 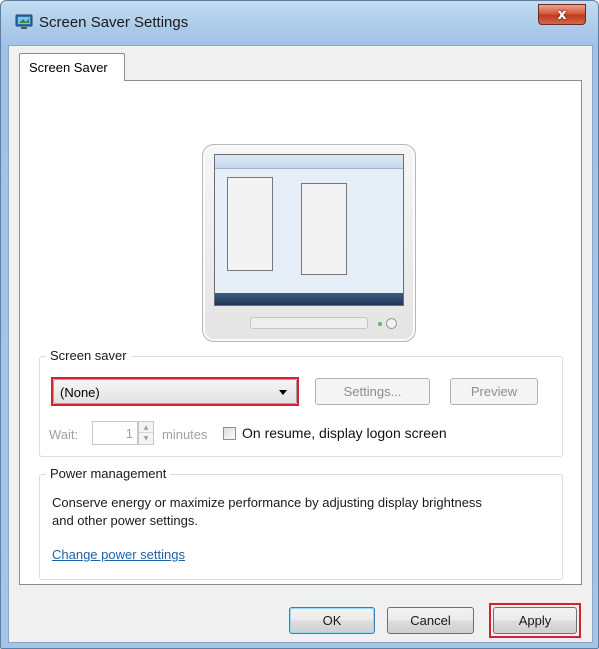 I want to click on resume-logon-checkbox, so click(x=229, y=433).